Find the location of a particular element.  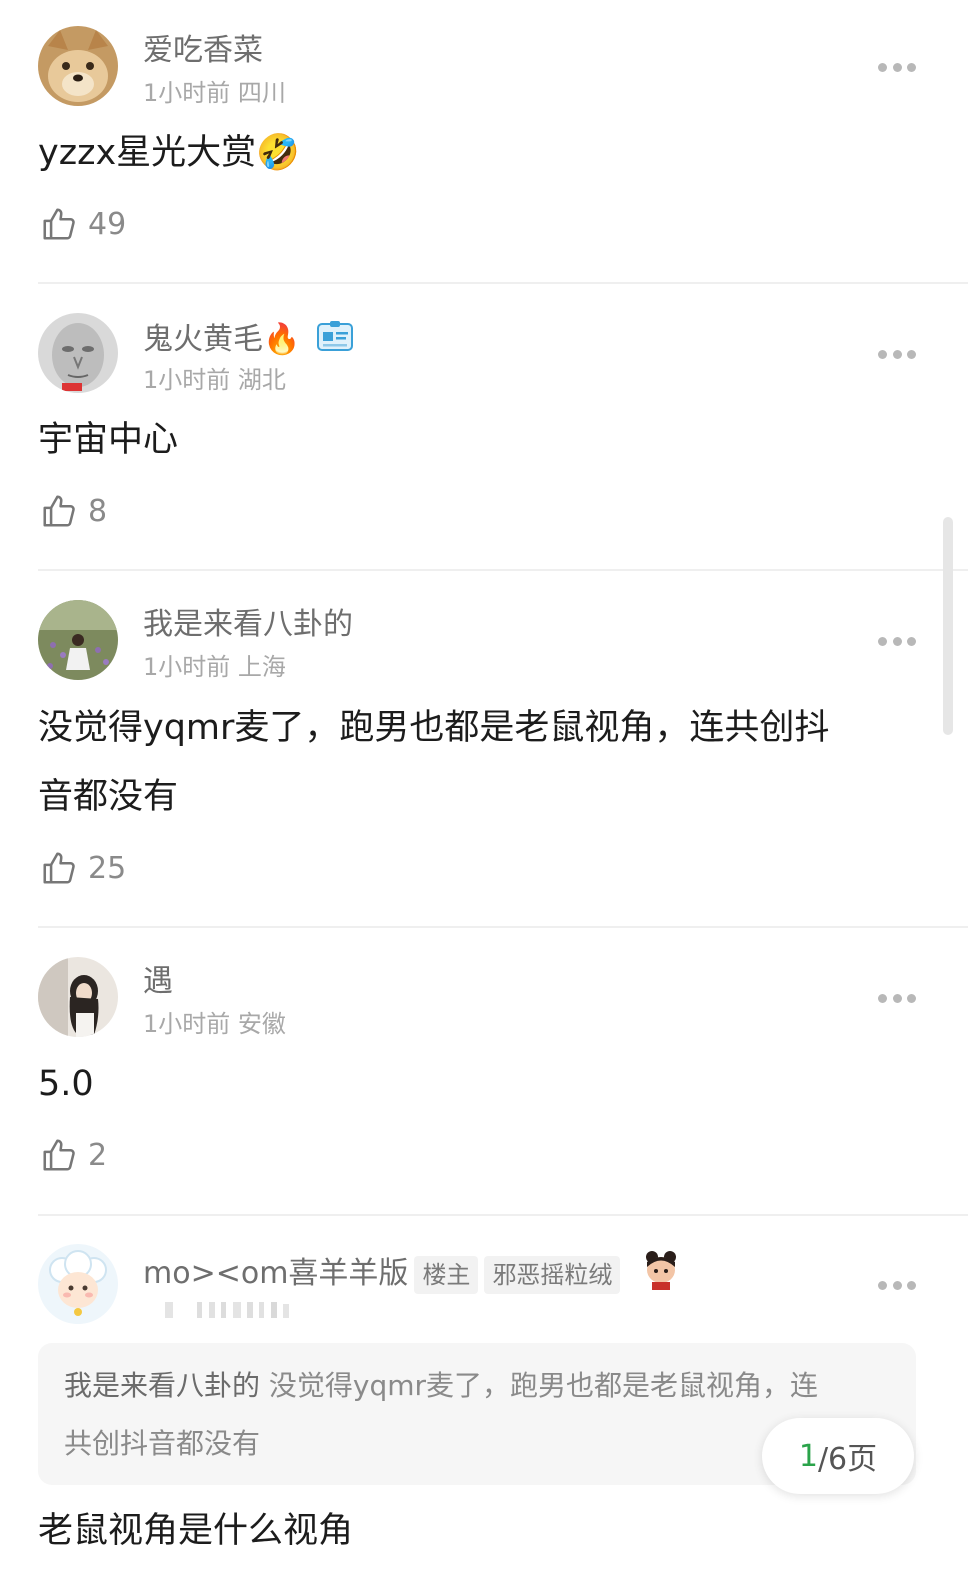

op-badge: 楼主 is located at coordinates (446, 1274).